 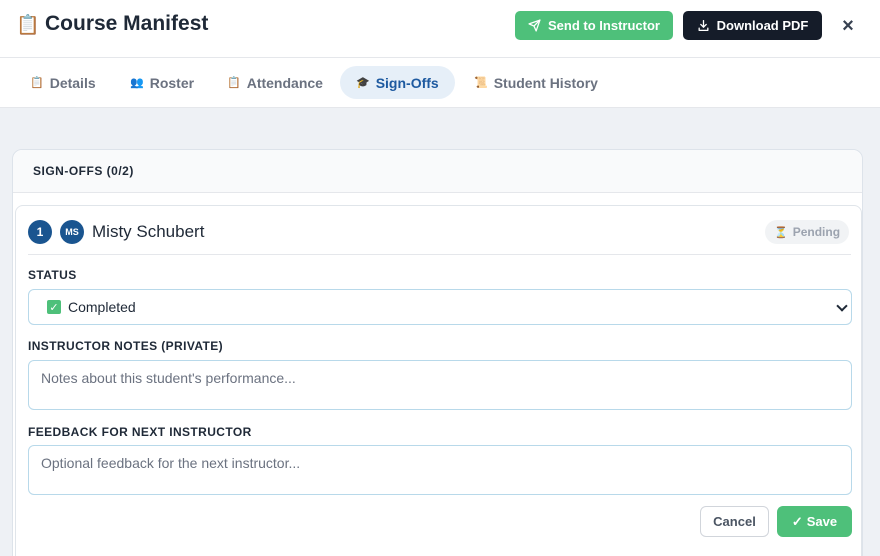 I want to click on hourglass-icon: ⏳, so click(x=781, y=232).